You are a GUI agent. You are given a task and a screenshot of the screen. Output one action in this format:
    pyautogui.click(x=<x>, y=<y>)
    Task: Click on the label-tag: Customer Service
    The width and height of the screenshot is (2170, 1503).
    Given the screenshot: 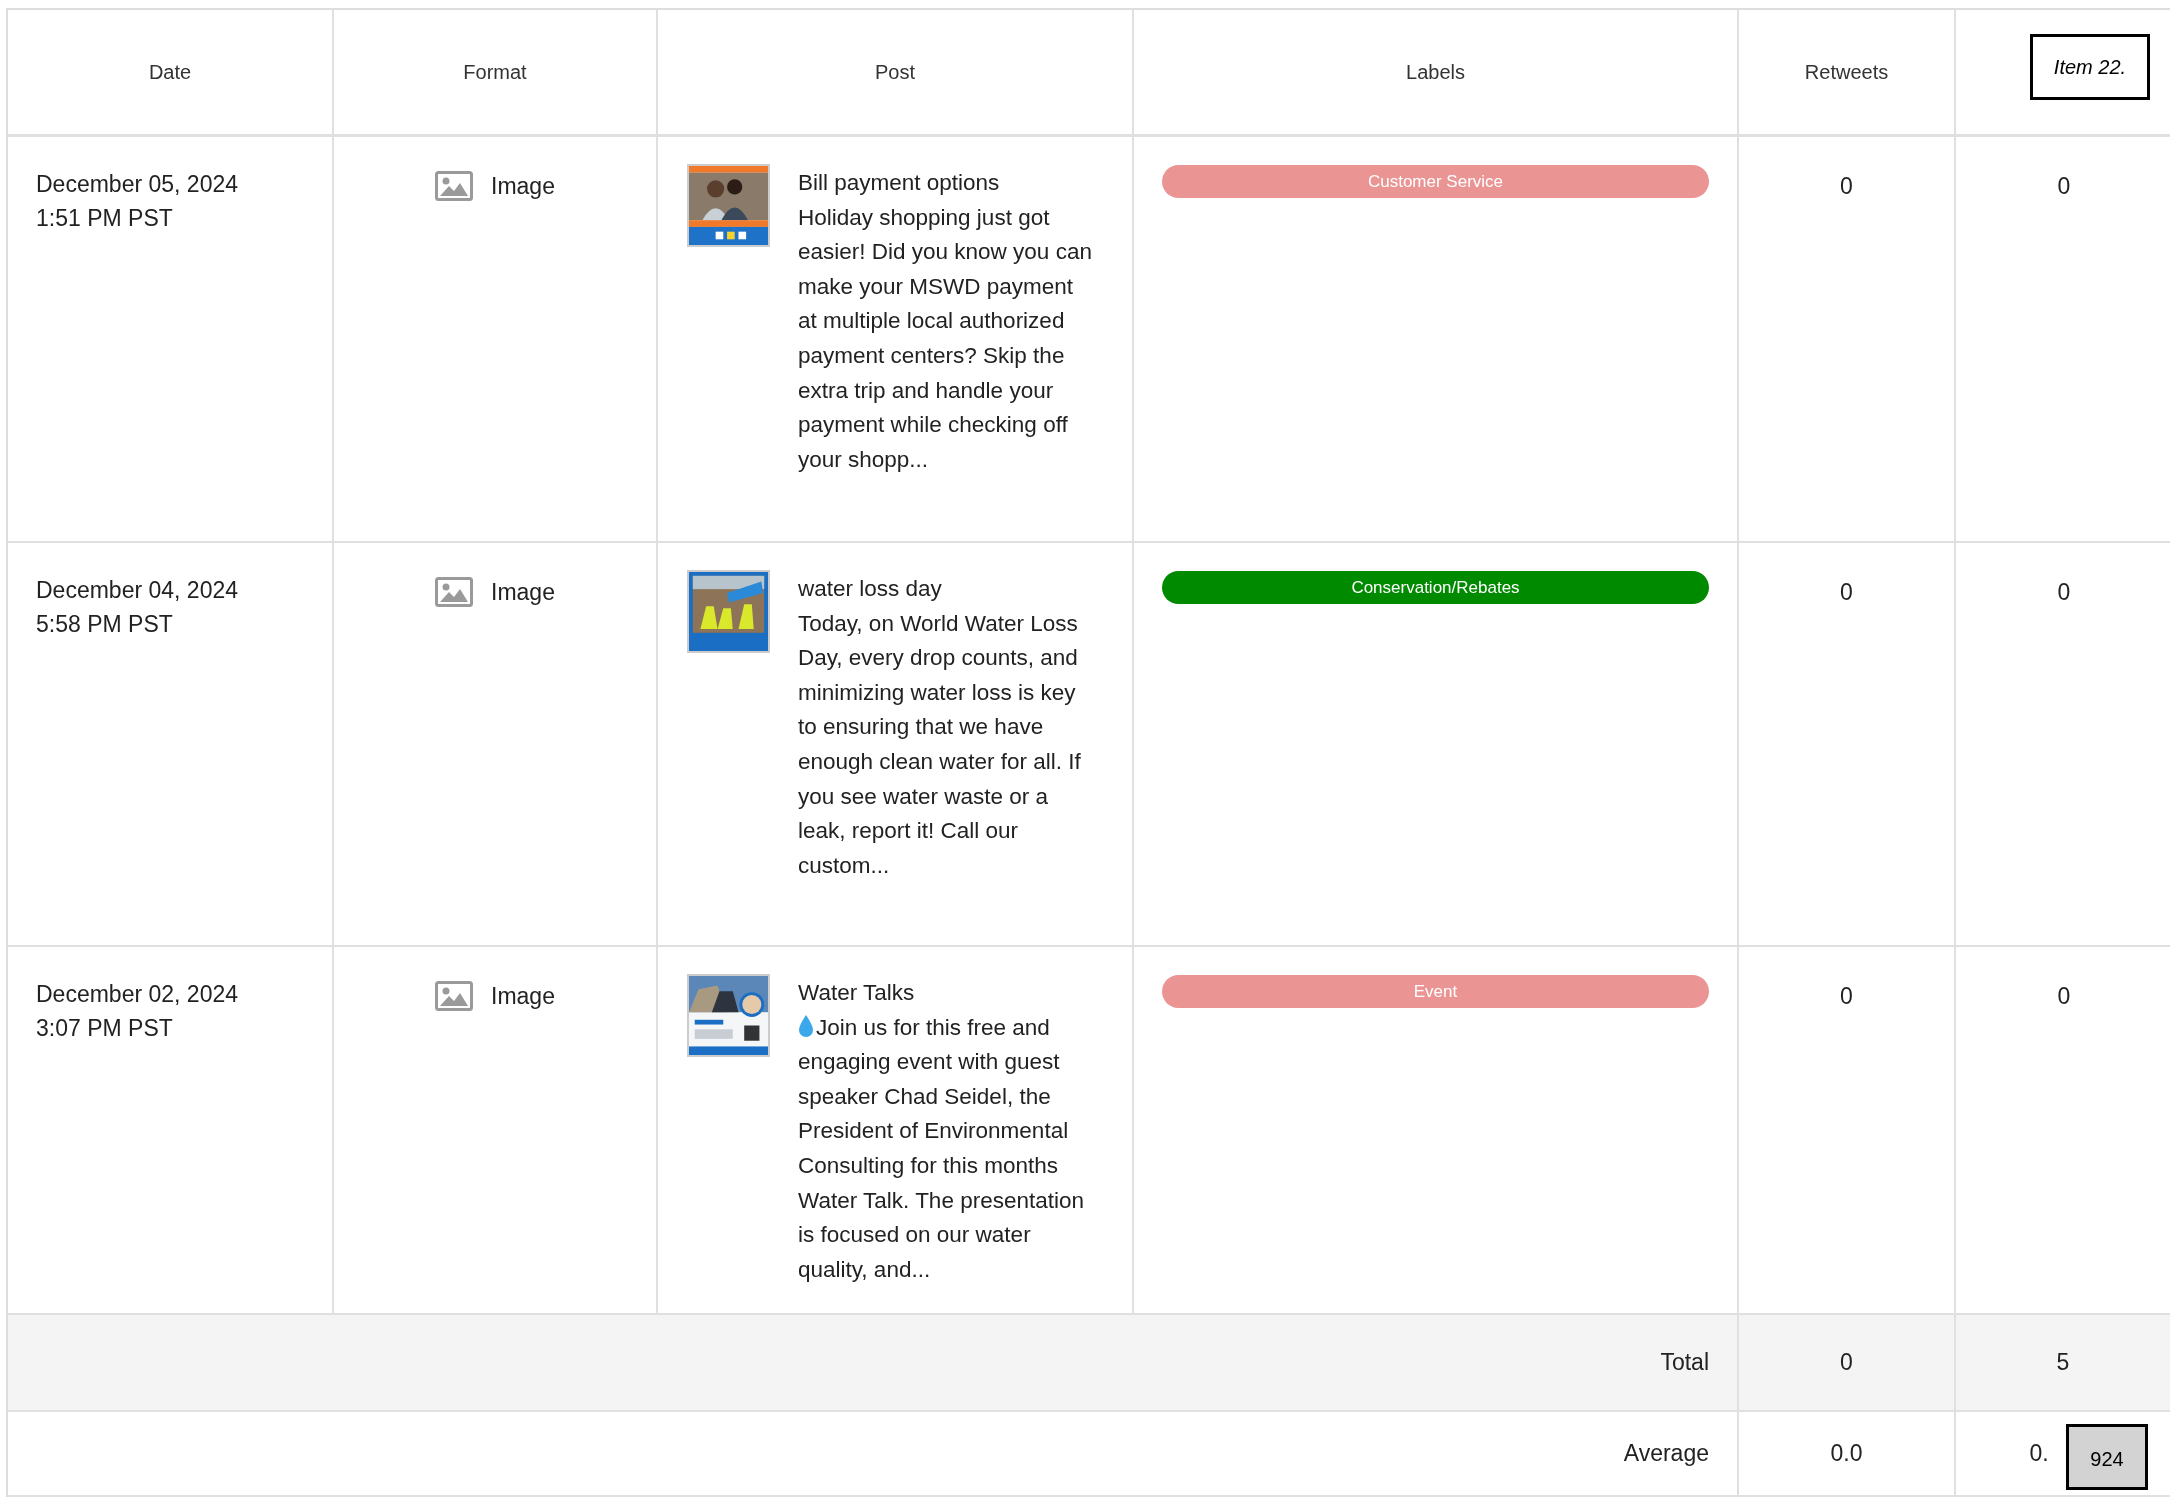 What is the action you would take?
    pyautogui.click(x=1435, y=181)
    